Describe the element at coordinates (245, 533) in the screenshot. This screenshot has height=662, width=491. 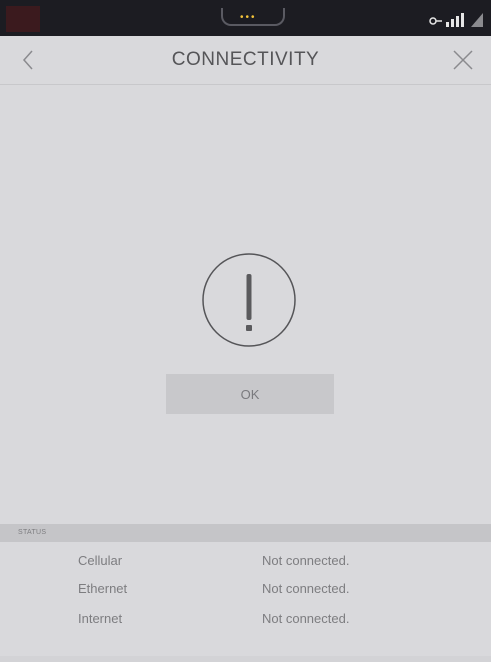
I see `status-section-header: STATUS` at that location.